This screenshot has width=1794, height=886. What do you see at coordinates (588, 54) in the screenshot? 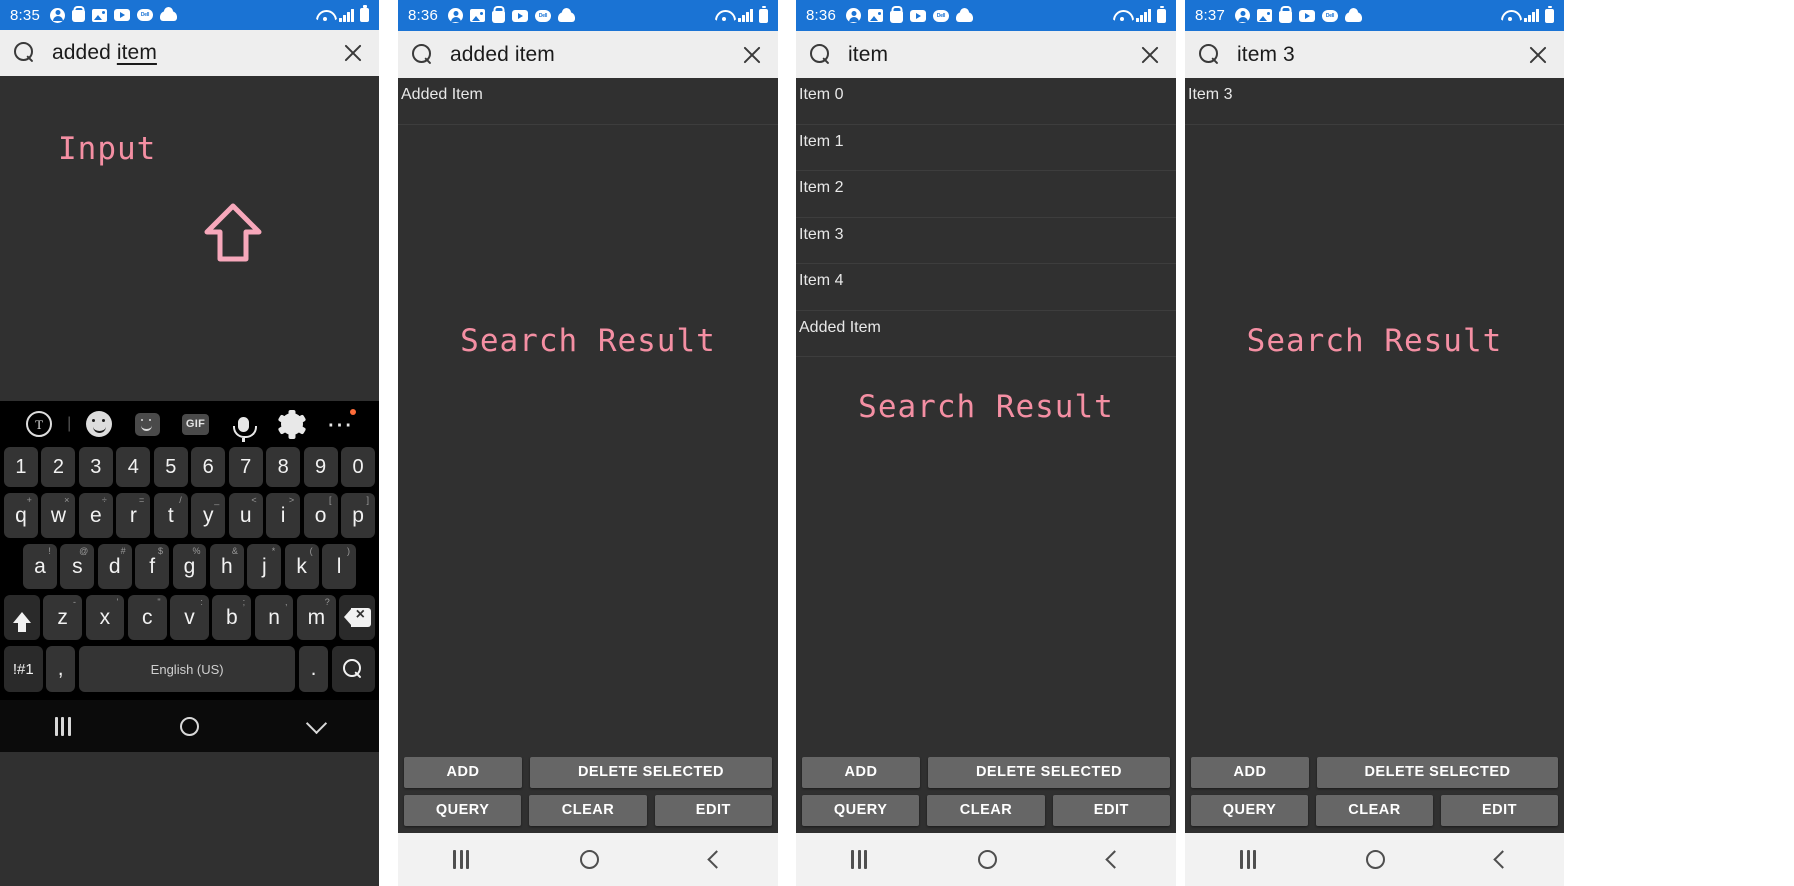
I see `search-bar-2: added item` at bounding box center [588, 54].